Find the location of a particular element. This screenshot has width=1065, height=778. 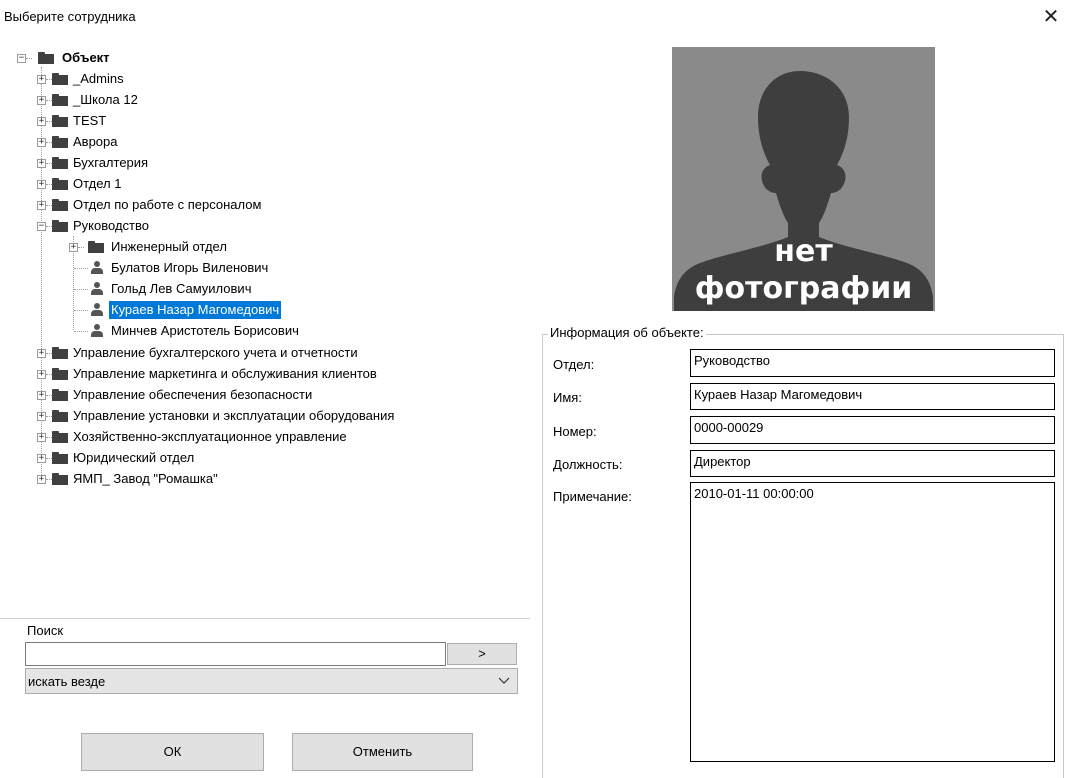

tree-node-folder: + _Admins is located at coordinates (250, 79).